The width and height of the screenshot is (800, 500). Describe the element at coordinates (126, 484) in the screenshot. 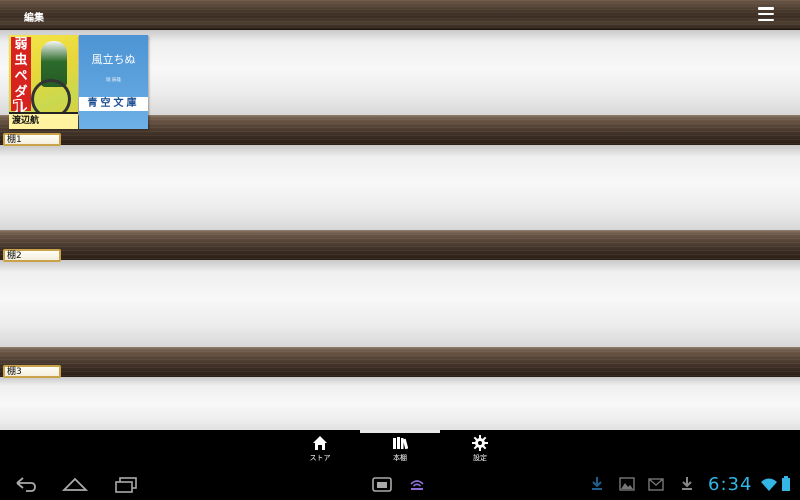

I see `recent-apps-icon` at that location.